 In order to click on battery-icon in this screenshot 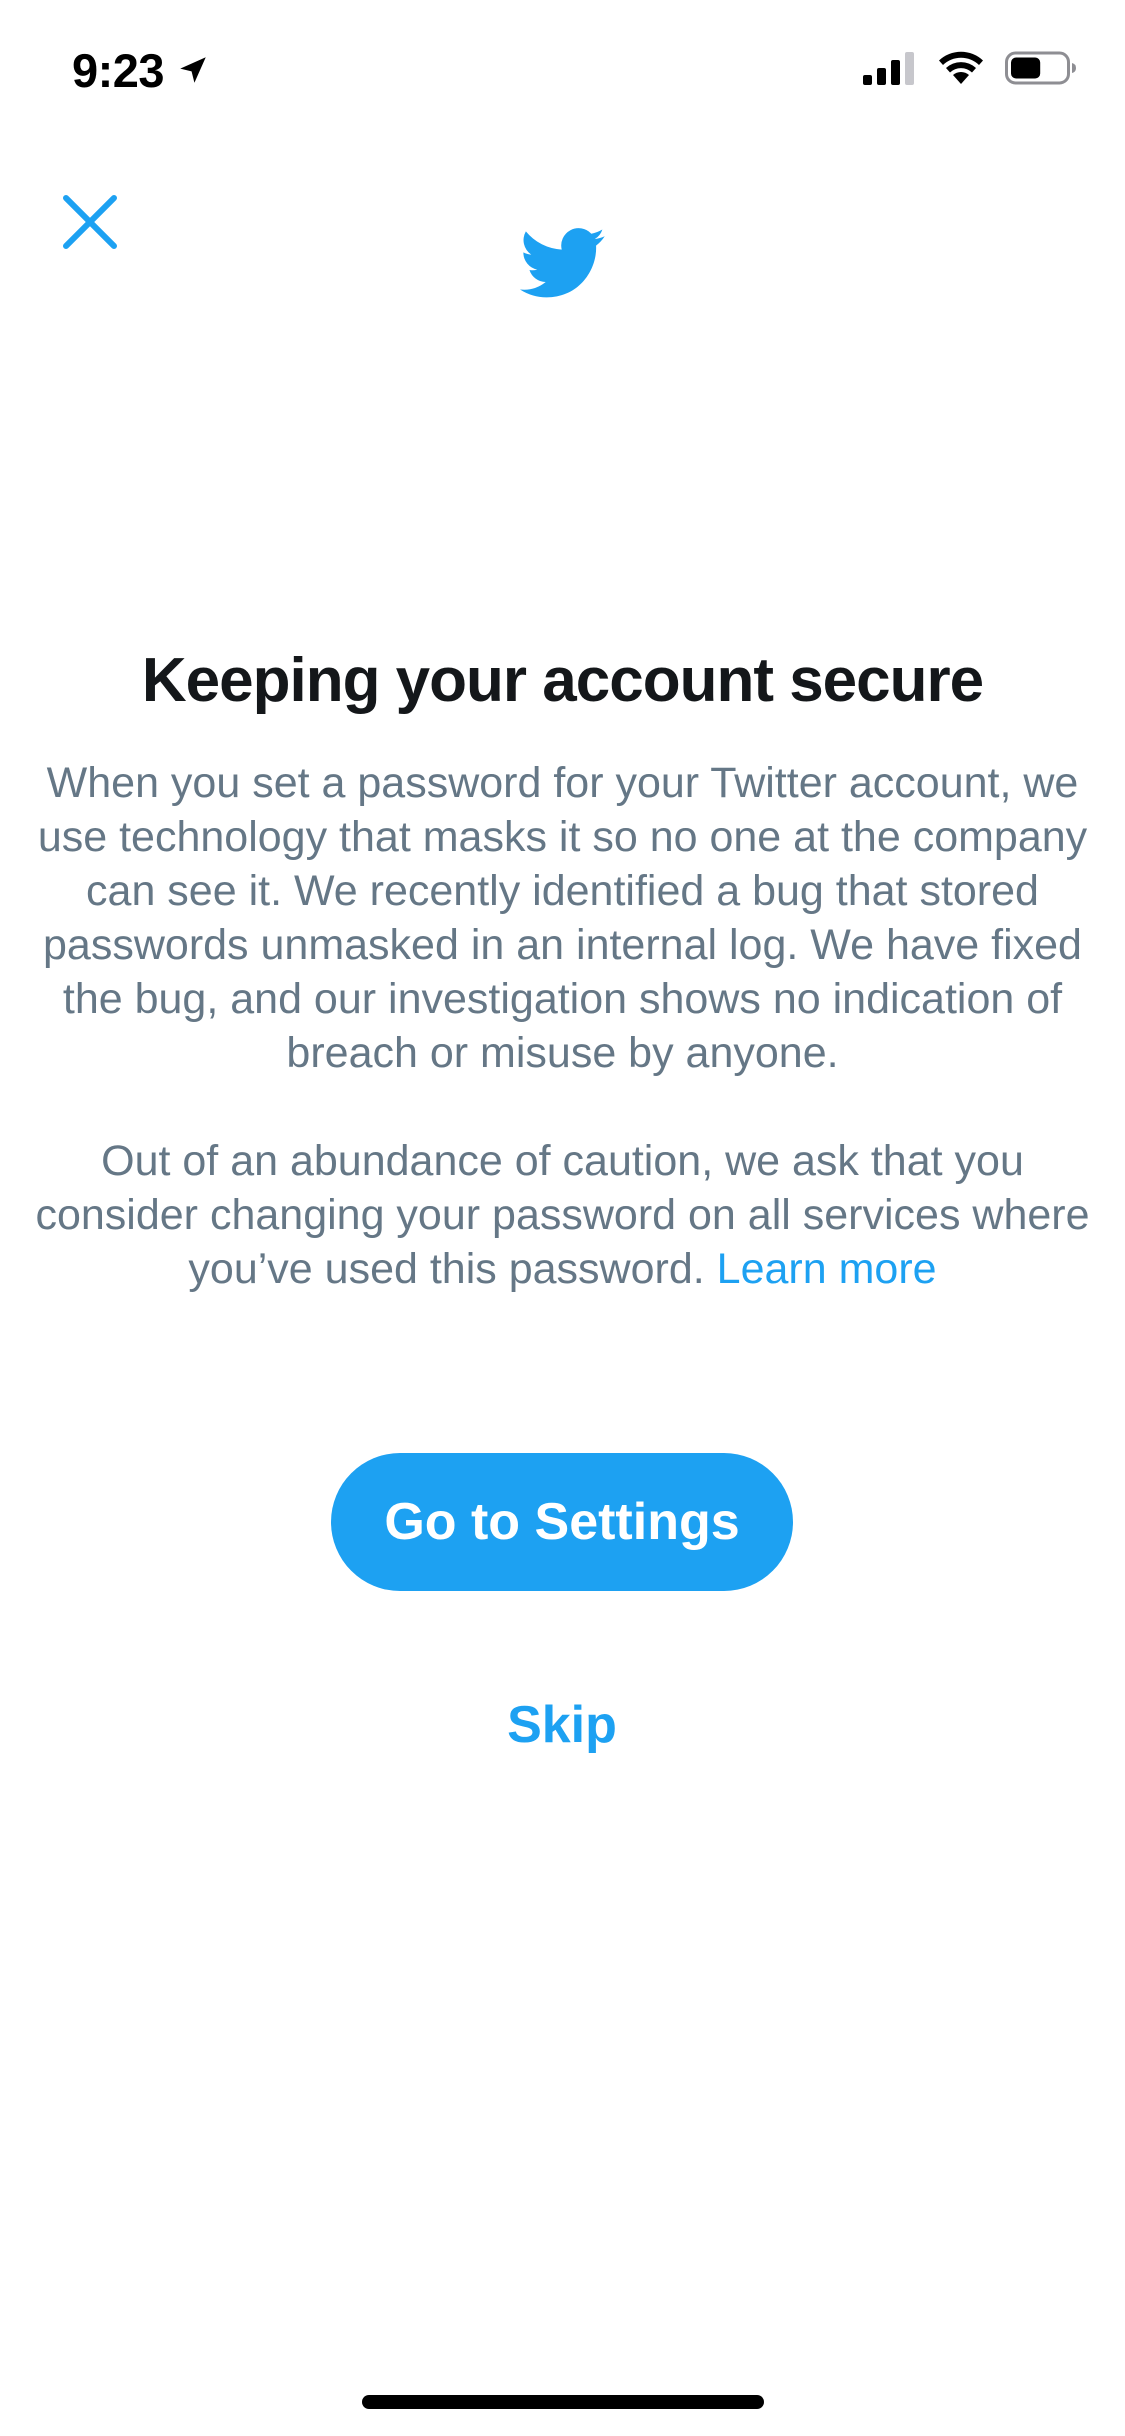, I will do `click(1041, 70)`.